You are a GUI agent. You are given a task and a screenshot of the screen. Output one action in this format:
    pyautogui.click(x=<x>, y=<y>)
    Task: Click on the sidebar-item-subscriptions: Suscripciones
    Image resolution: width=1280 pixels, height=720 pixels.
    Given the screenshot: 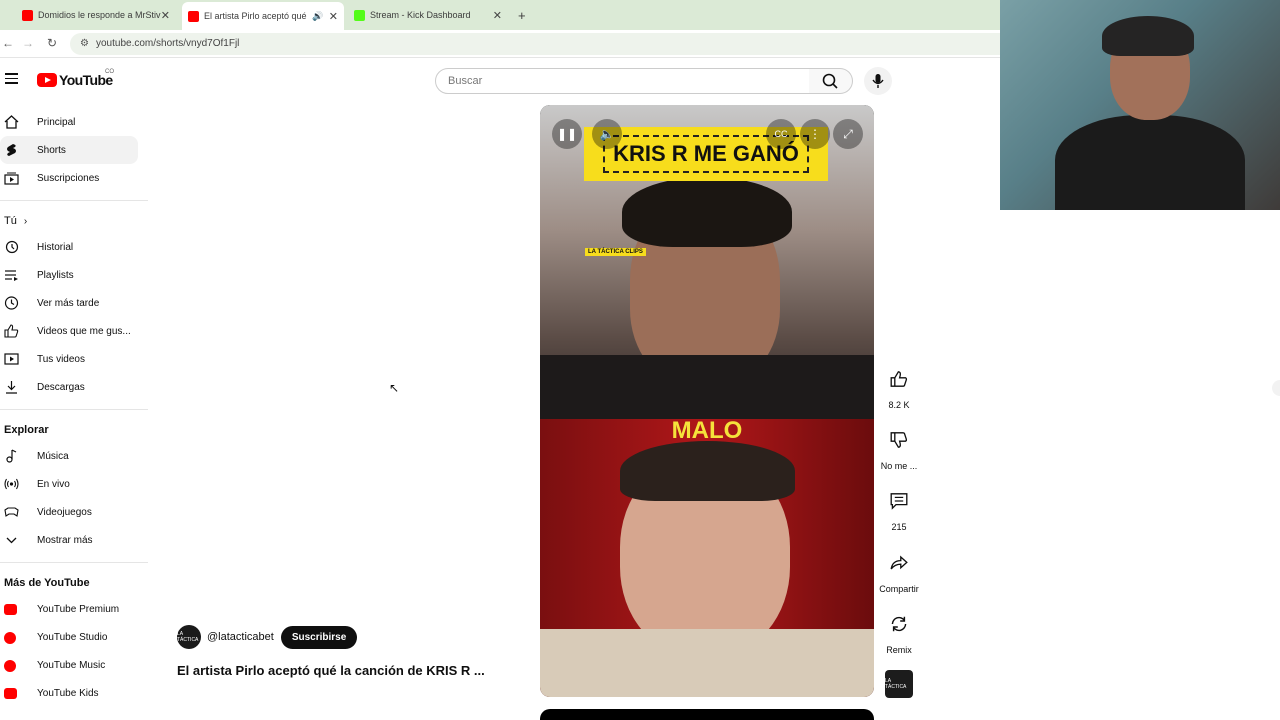 What is the action you would take?
    pyautogui.click(x=74, y=178)
    